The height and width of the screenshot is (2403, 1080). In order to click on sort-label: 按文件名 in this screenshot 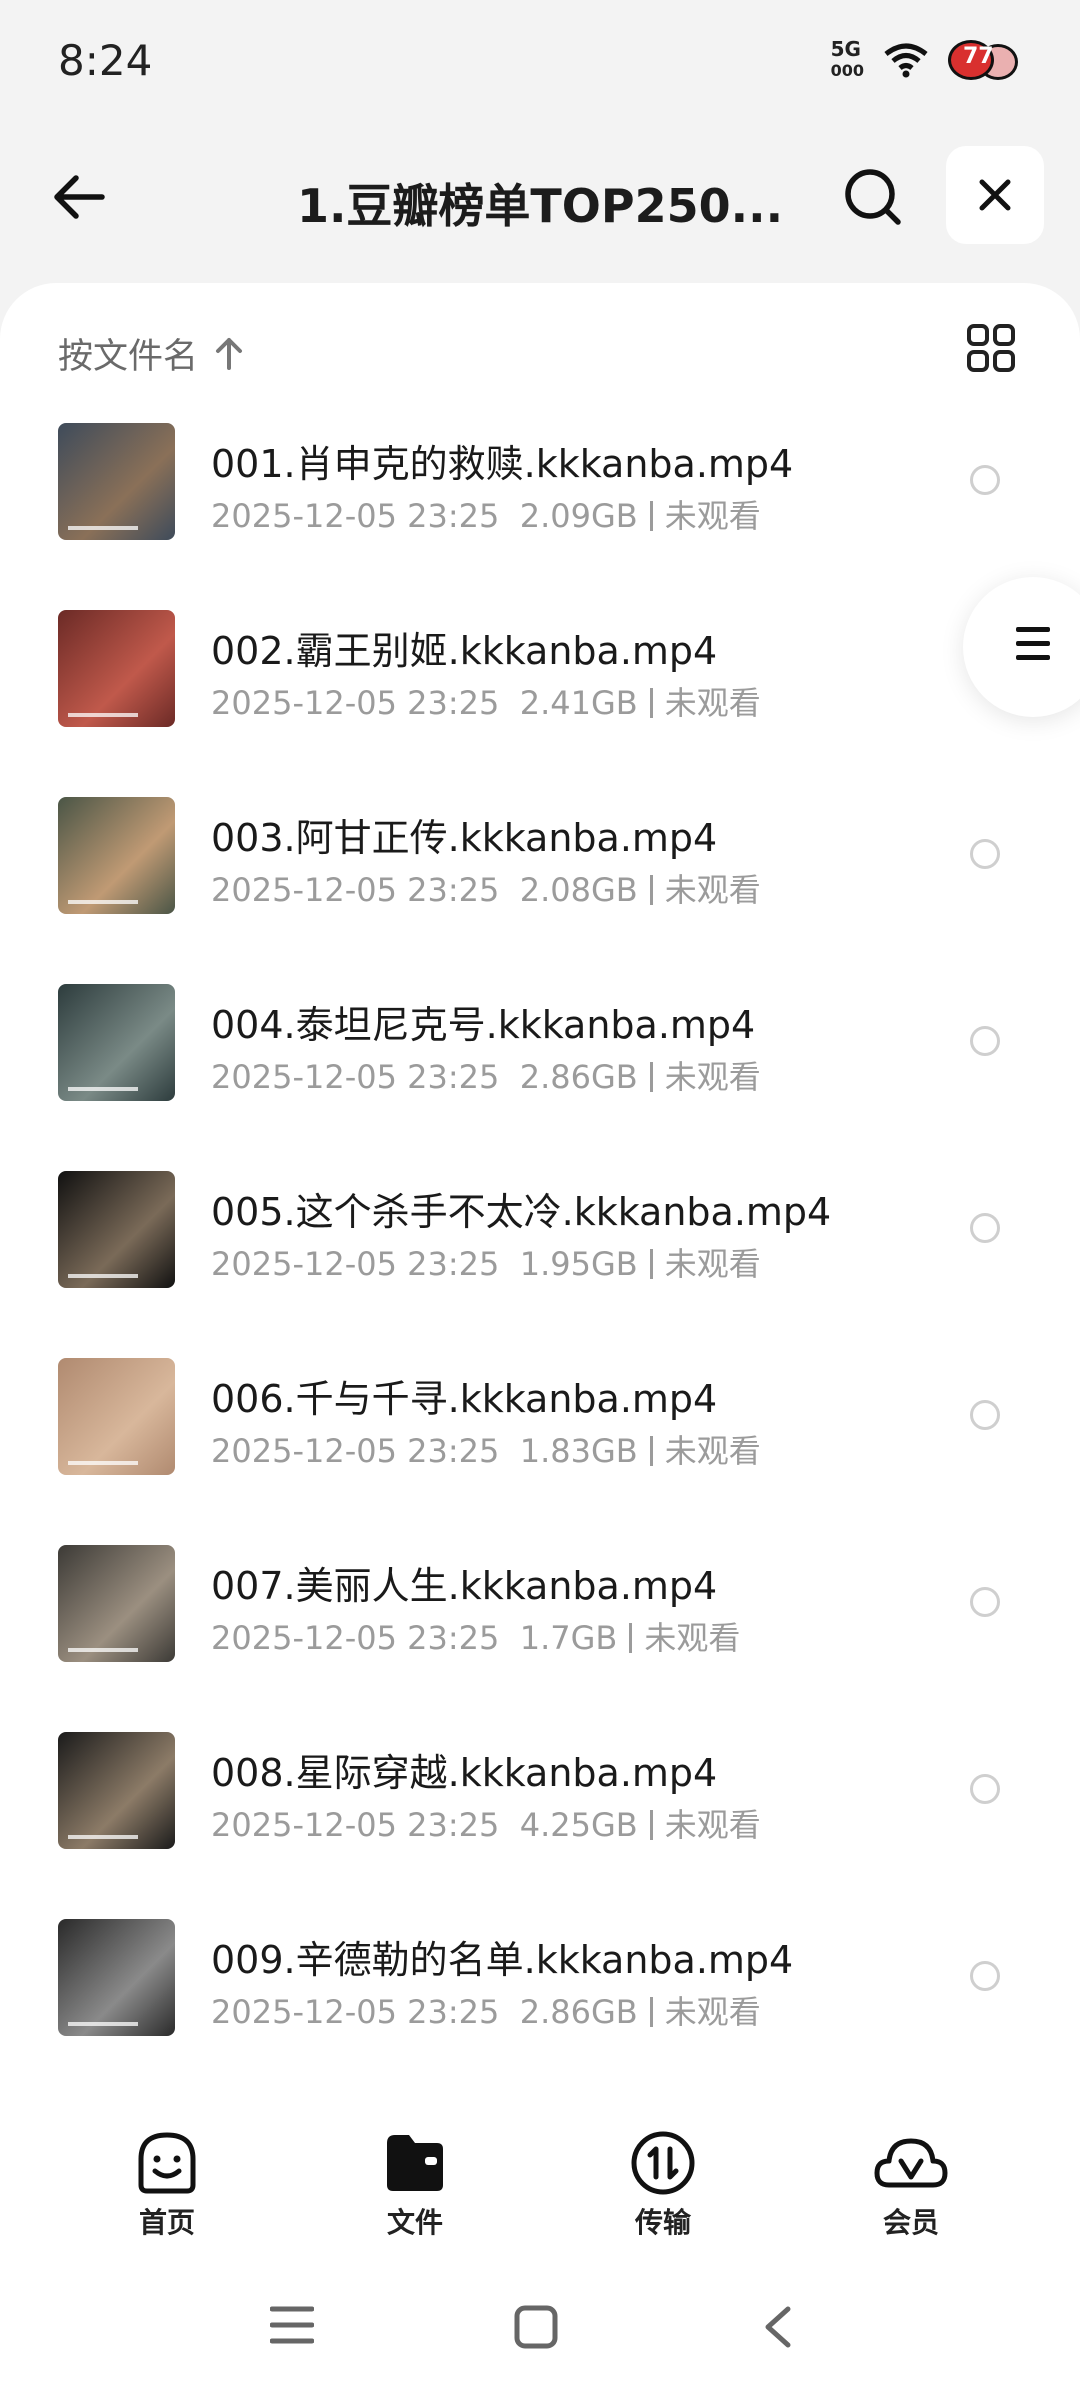, I will do `click(128, 356)`.